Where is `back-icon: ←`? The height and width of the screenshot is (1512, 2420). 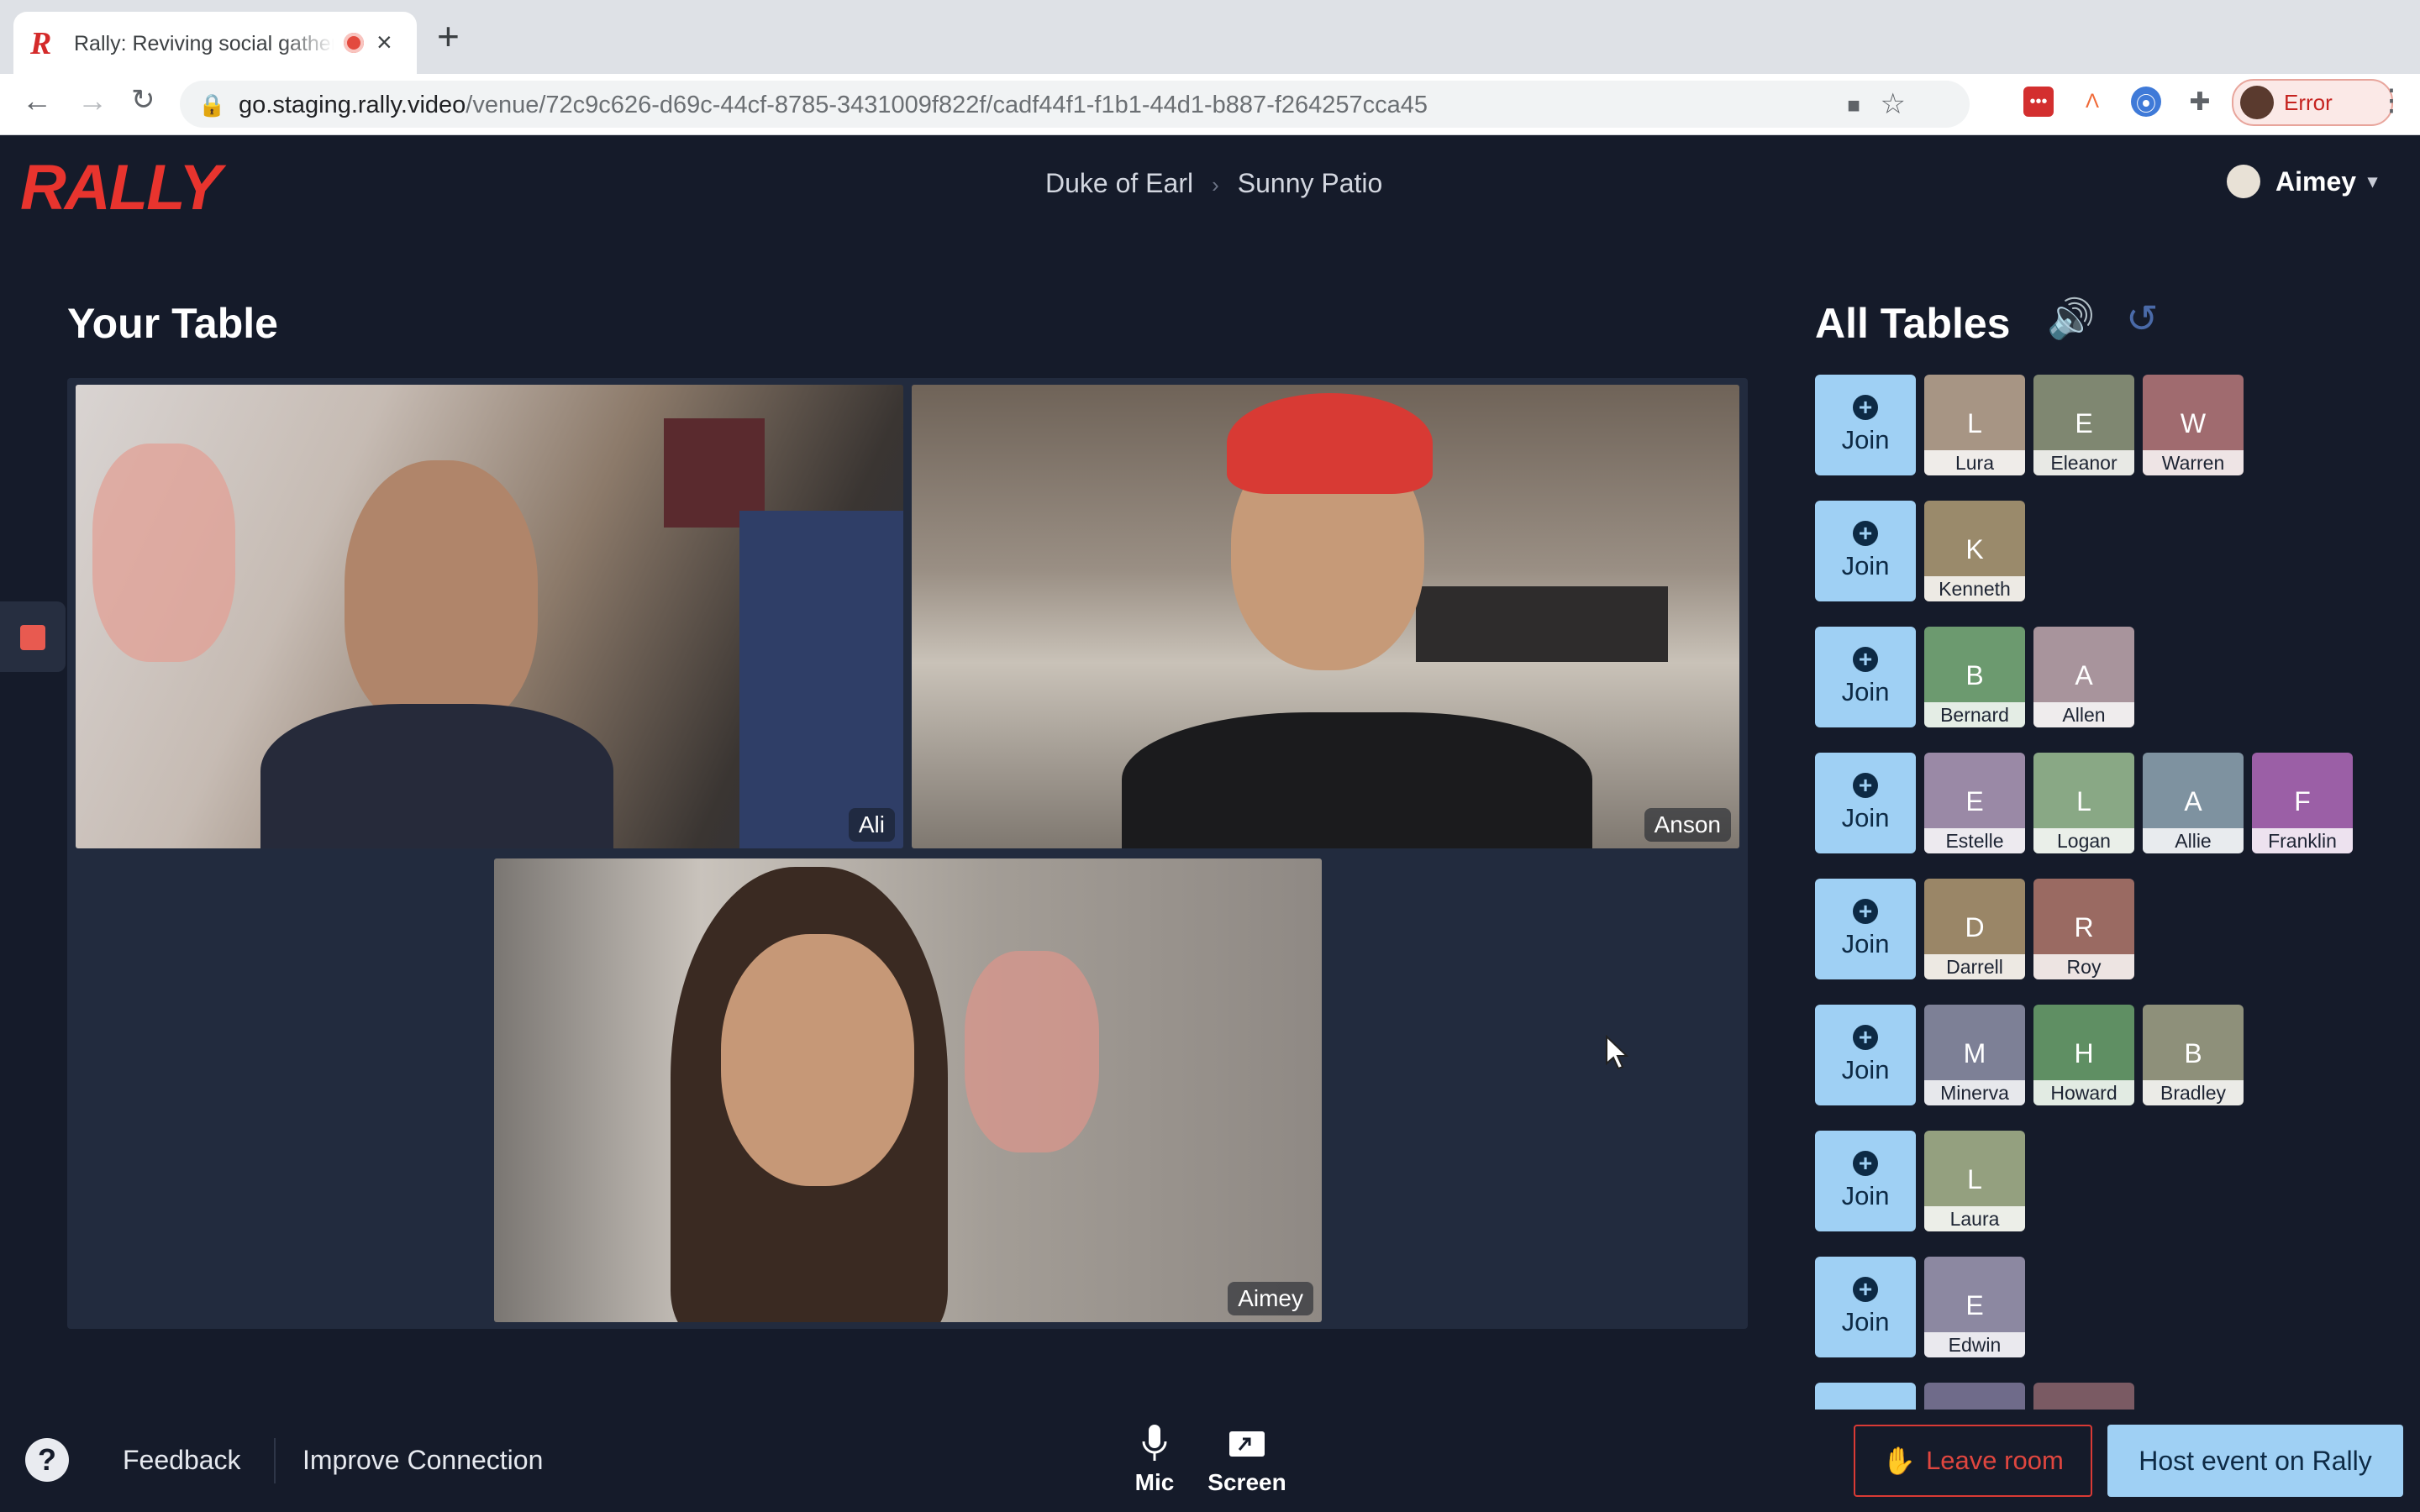
back-icon: ← is located at coordinates (37, 101).